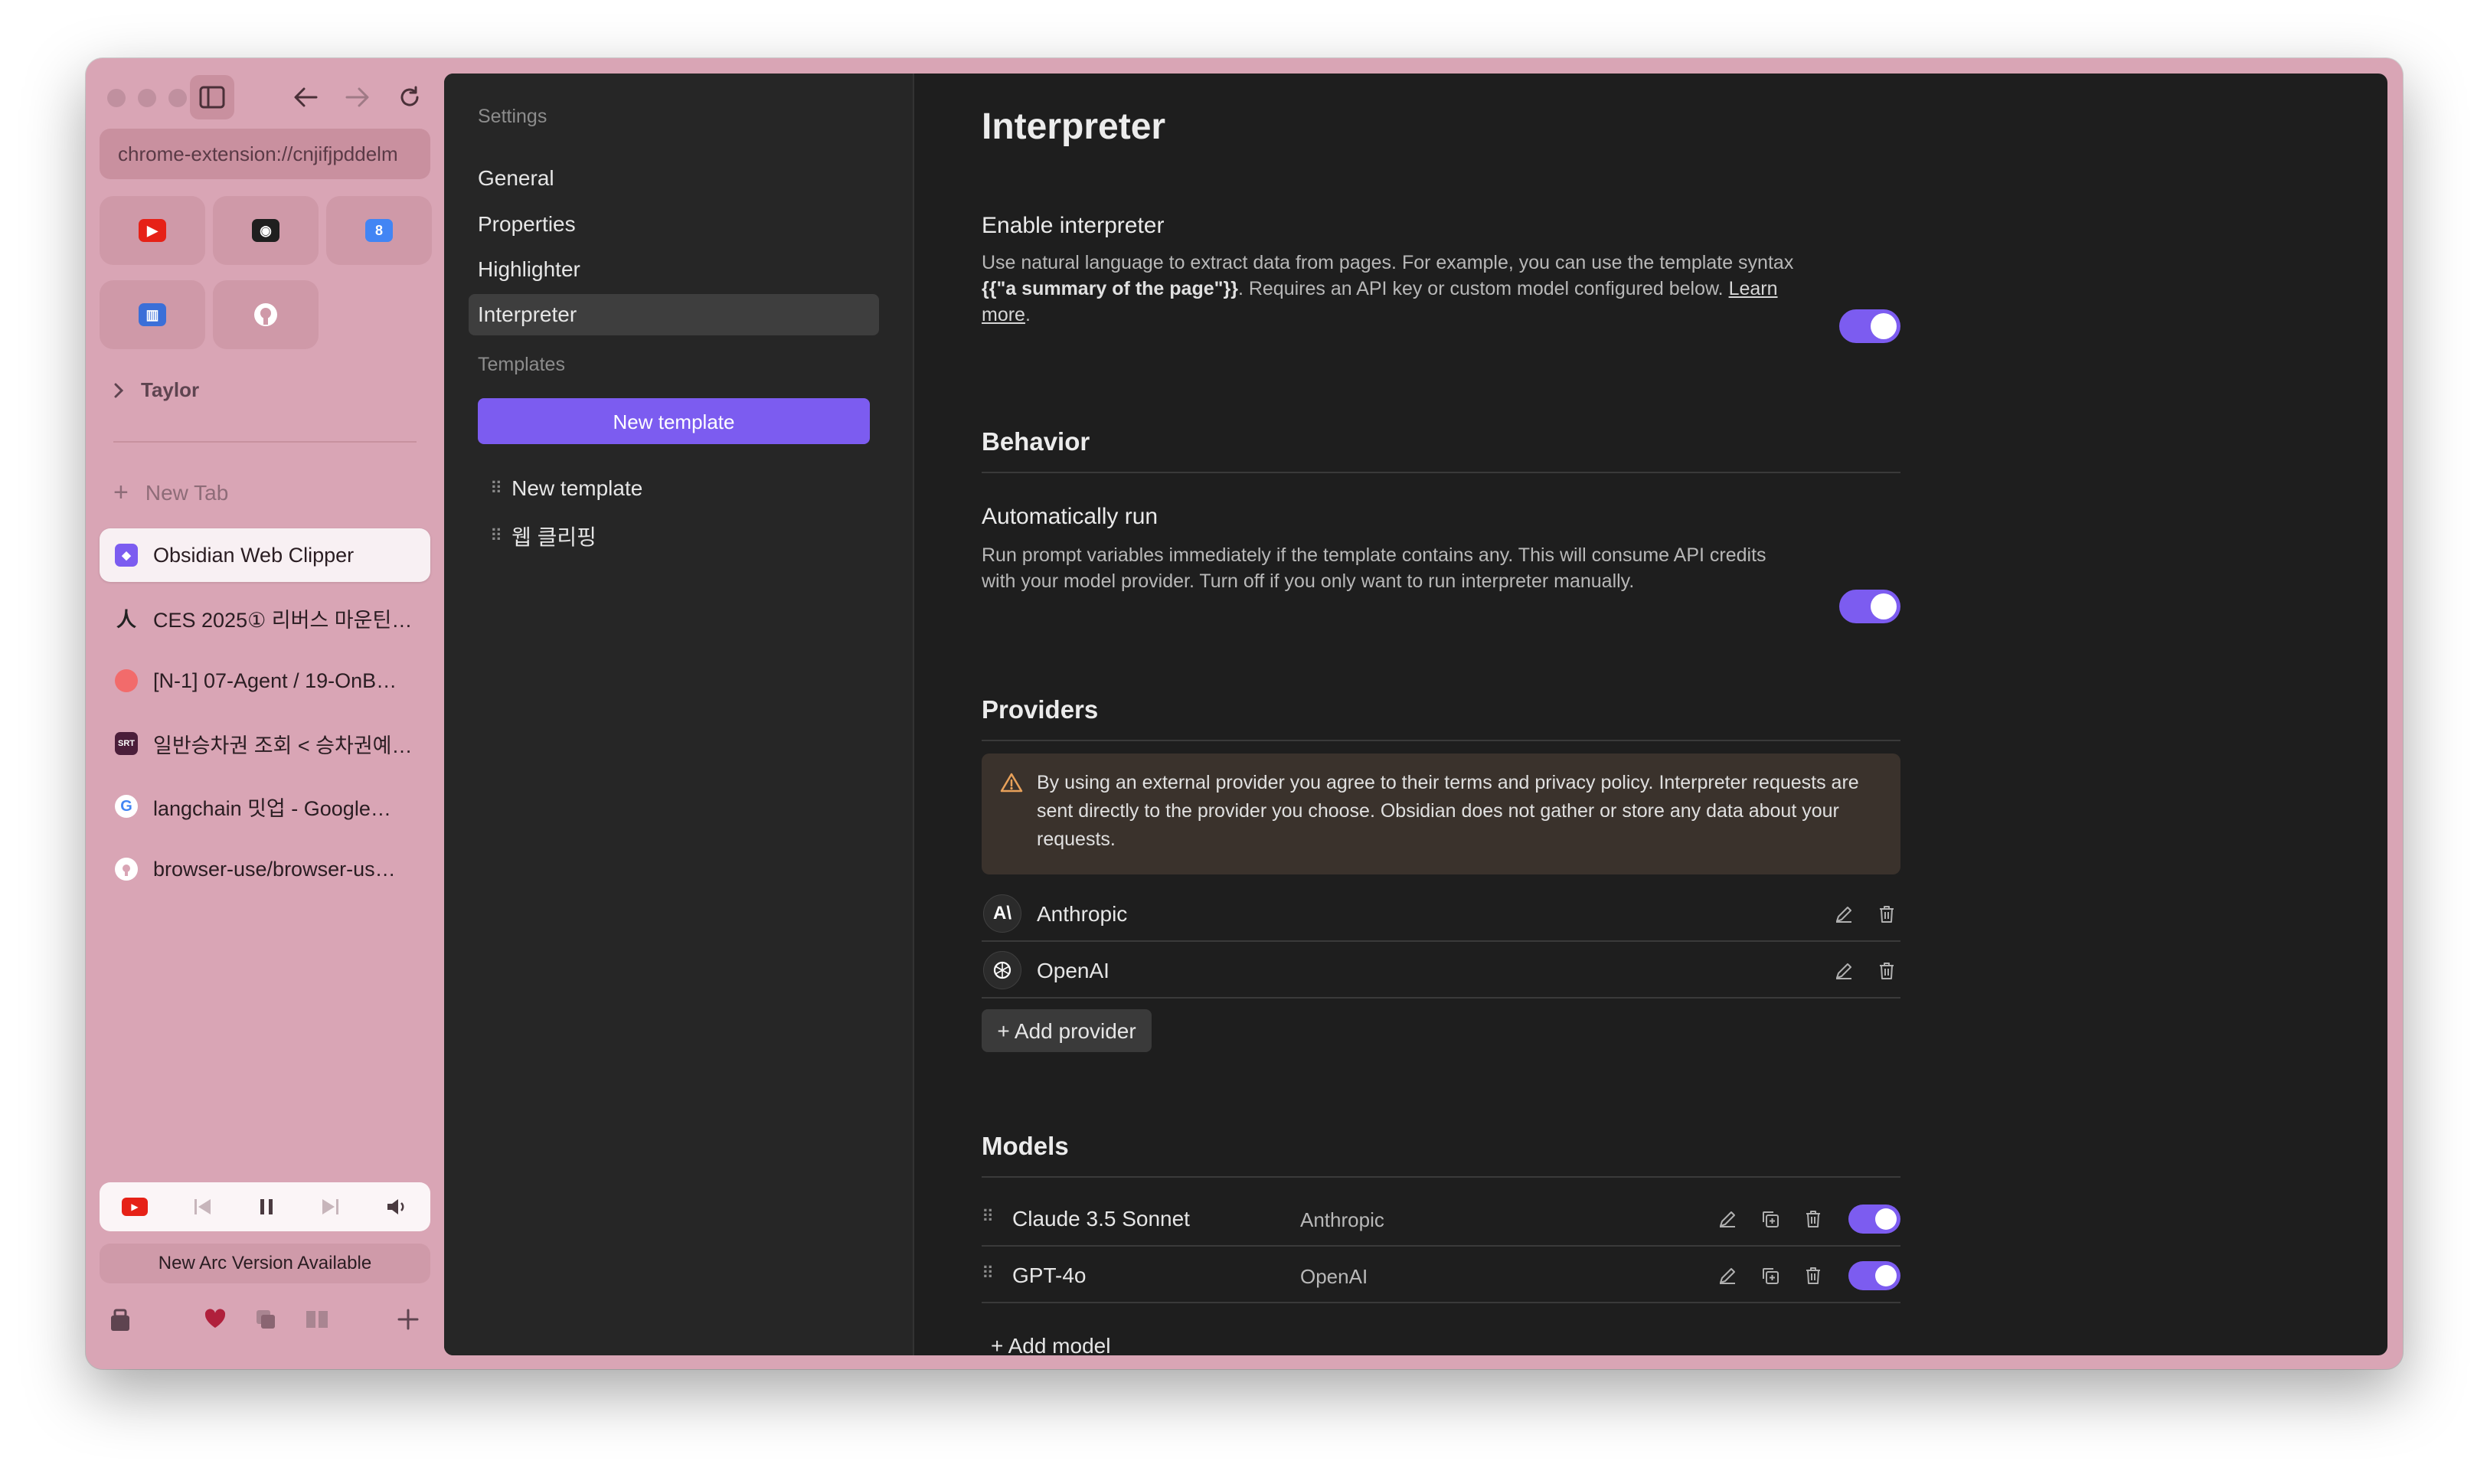 The image size is (2487, 1484). I want to click on reload-button, so click(410, 97).